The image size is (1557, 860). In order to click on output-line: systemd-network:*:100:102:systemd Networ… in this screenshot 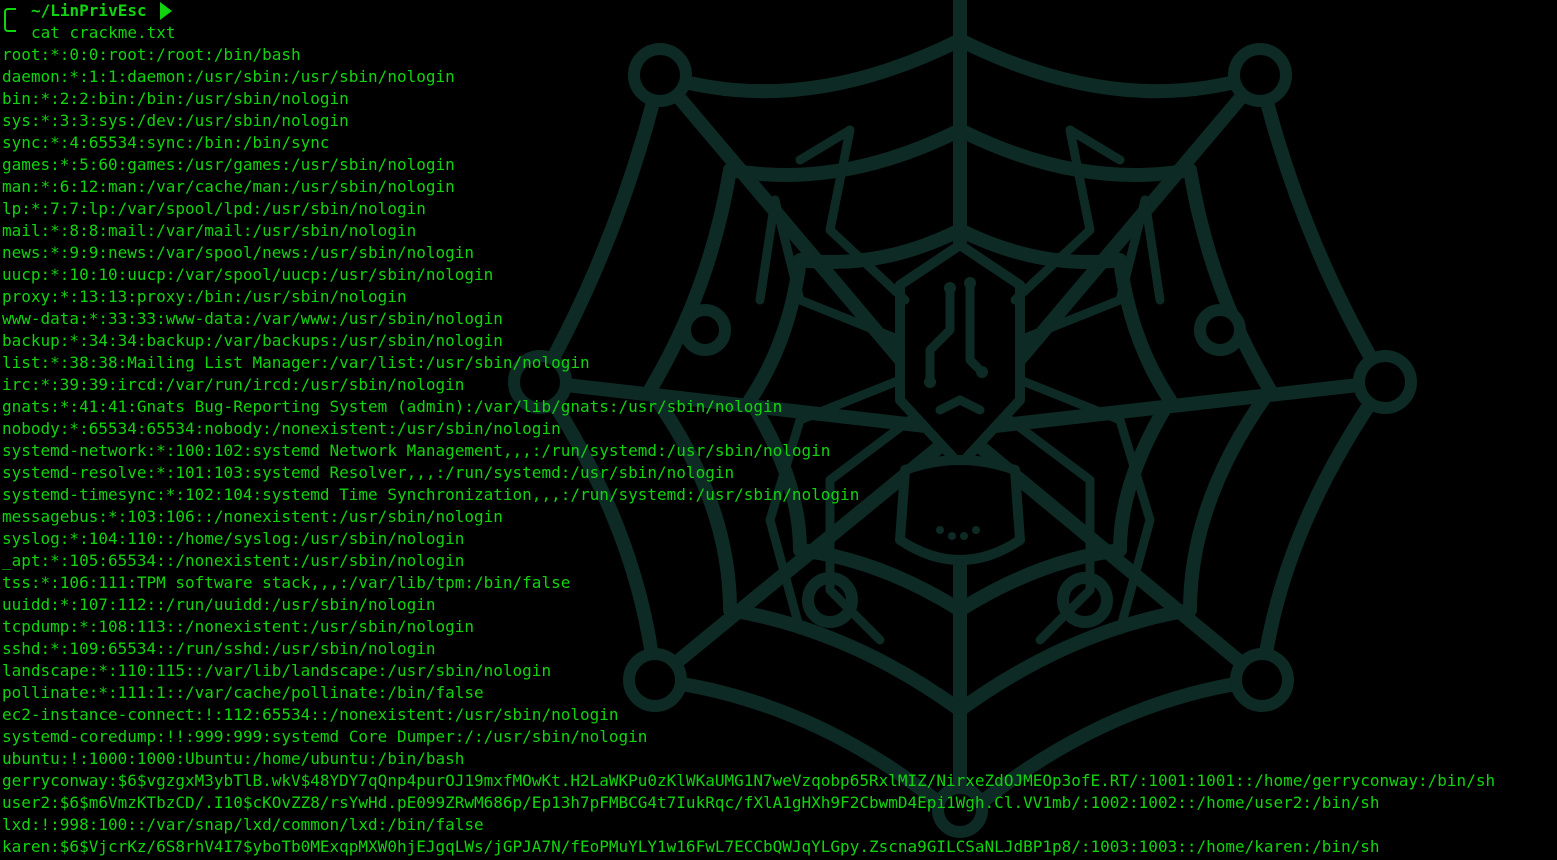, I will do `click(416, 450)`.